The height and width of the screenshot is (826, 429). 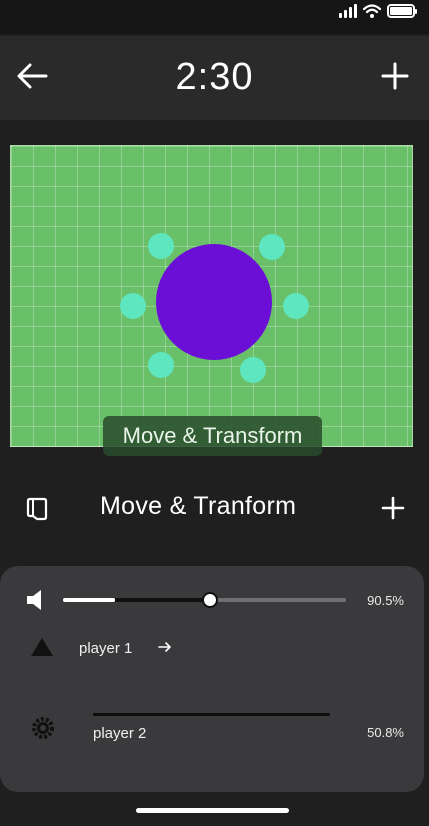 I want to click on center-circle, so click(x=214, y=302).